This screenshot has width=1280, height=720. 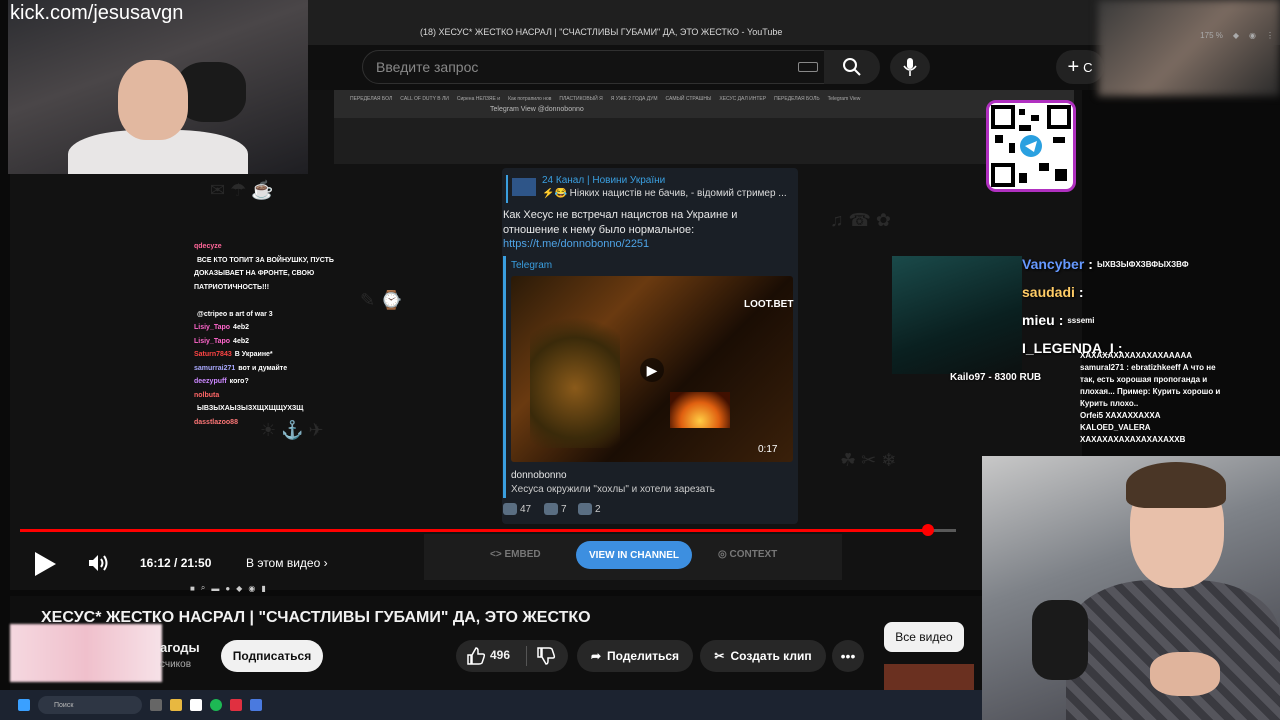 I want to click on reaction-icon, so click(x=585, y=509).